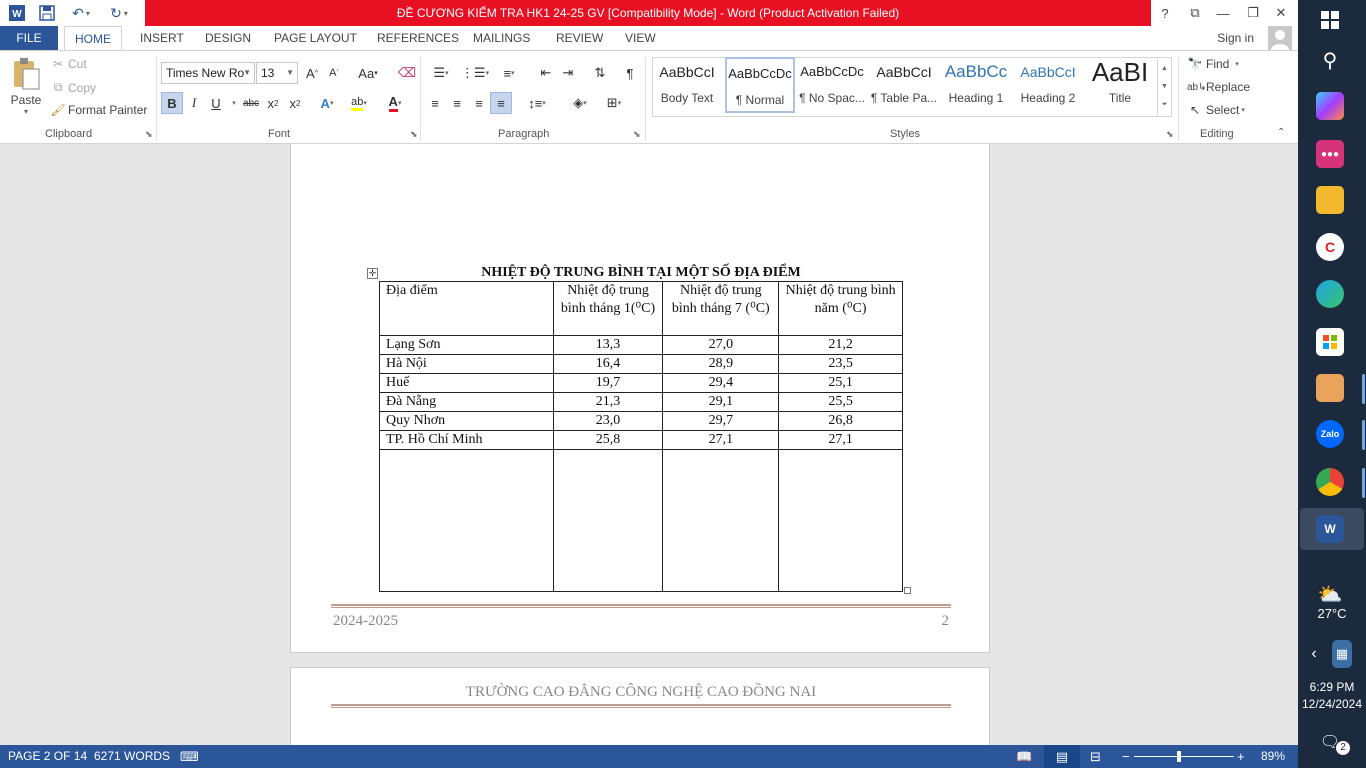 This screenshot has height=768, width=1366. What do you see at coordinates (1048, 85) in the screenshot?
I see `style-heading-2: AaBbCcI Heading 2` at bounding box center [1048, 85].